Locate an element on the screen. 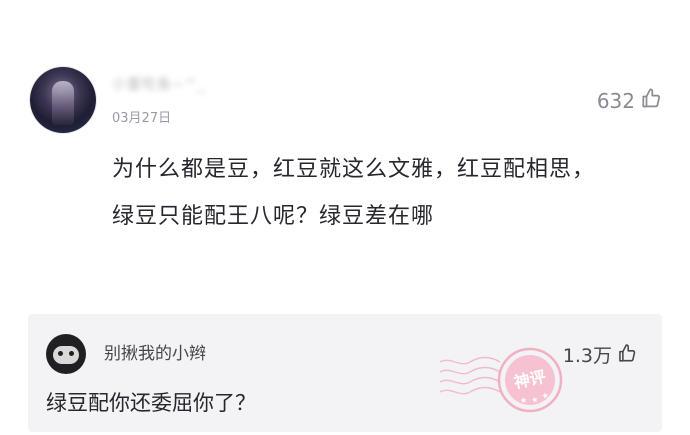 This screenshot has width=690, height=435. reply-text: 绿豆配你还委屈你了？ is located at coordinates (151, 403).